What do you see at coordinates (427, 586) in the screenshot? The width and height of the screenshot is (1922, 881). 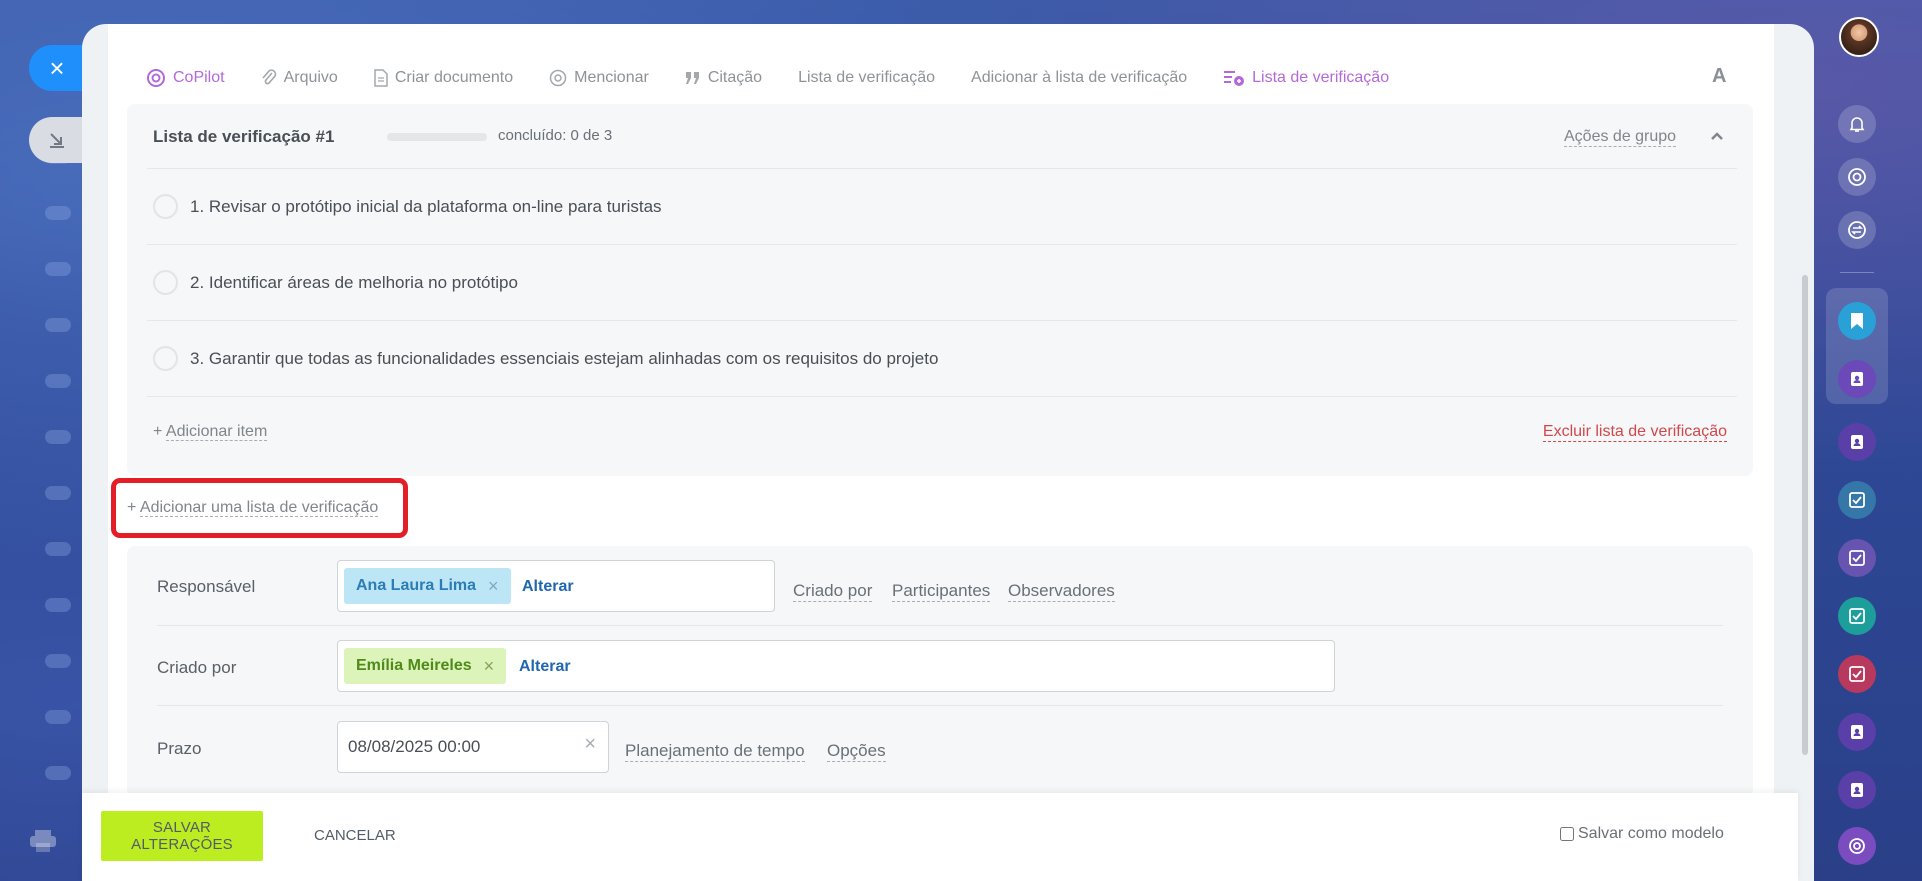 I see `responsible-chip: Ana Laura Lima ×` at bounding box center [427, 586].